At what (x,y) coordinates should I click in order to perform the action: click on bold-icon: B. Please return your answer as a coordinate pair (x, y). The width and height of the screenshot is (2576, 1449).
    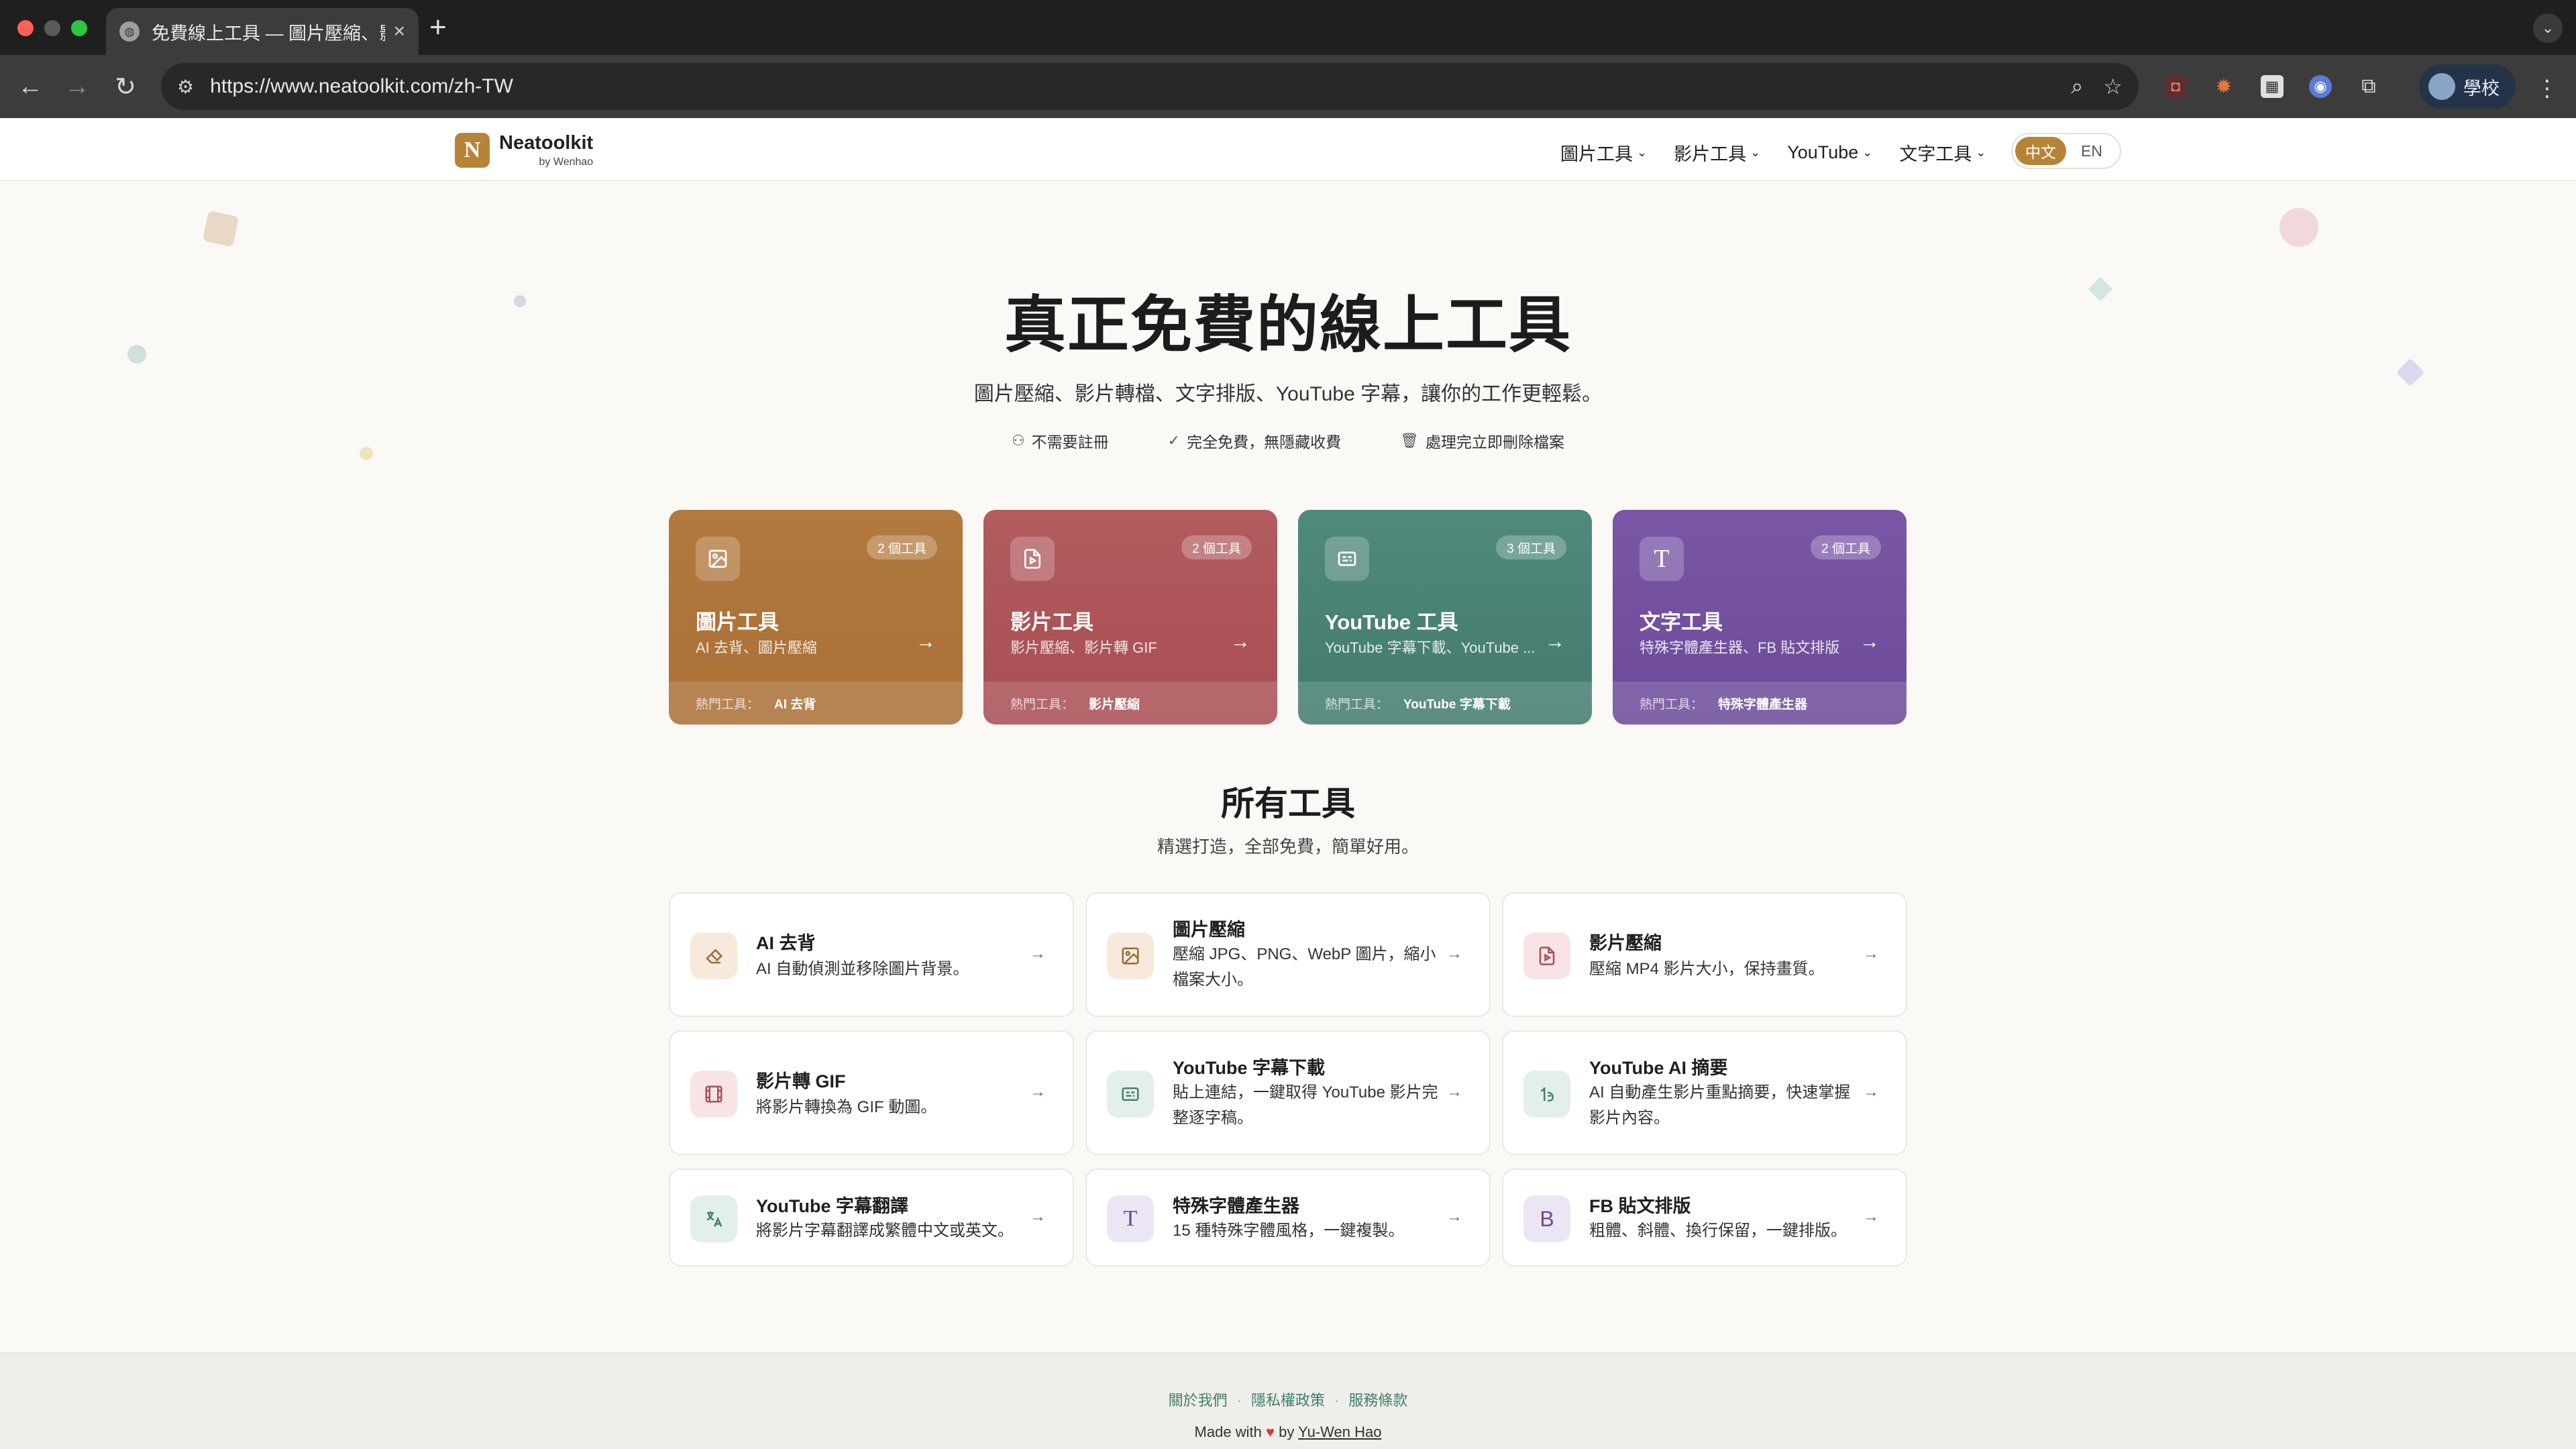
    Looking at the image, I should click on (1546, 1218).